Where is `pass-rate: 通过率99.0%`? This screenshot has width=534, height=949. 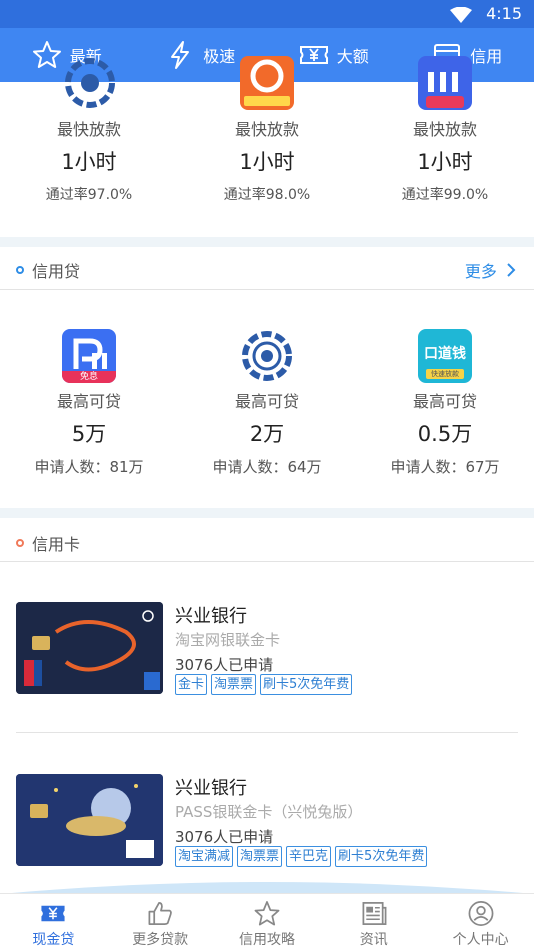
pass-rate: 通过率99.0% is located at coordinates (445, 195).